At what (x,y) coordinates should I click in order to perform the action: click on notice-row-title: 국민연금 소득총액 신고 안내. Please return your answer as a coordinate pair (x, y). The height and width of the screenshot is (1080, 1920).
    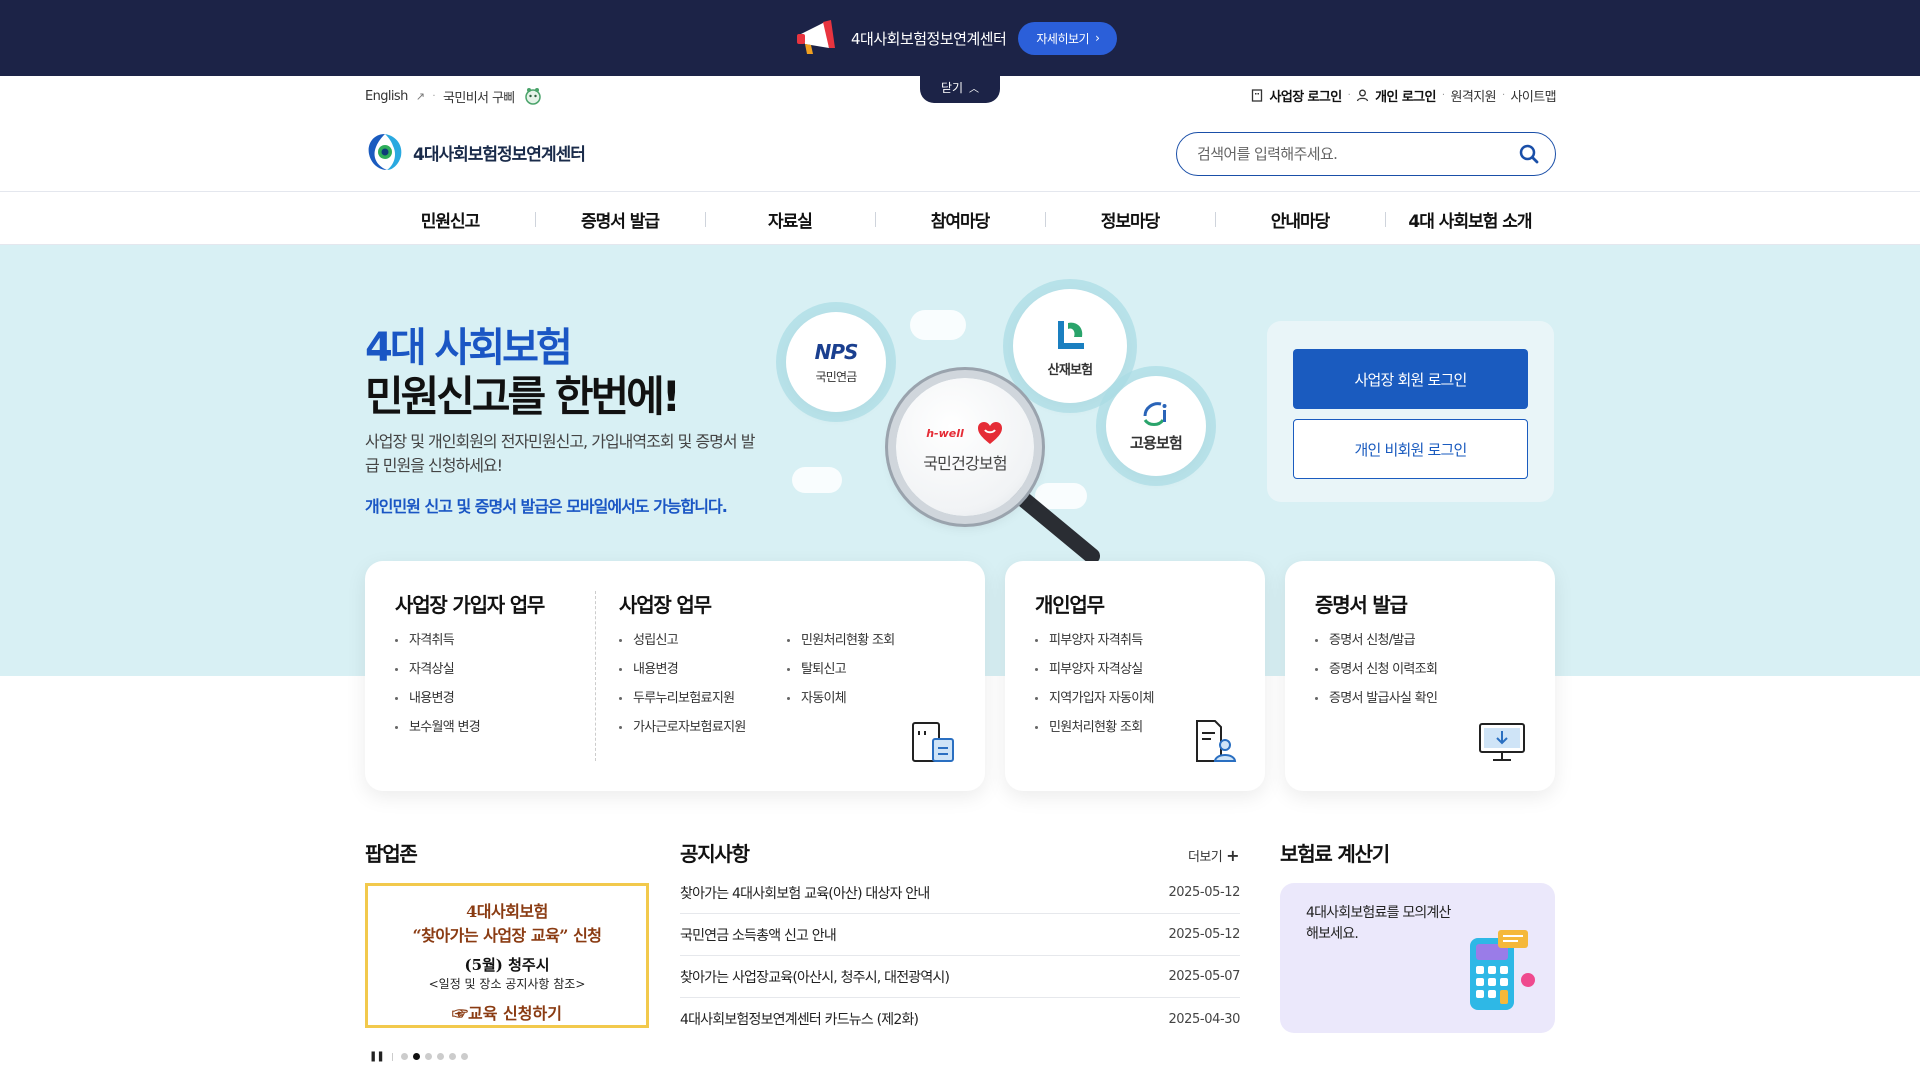
    Looking at the image, I should click on (758, 935).